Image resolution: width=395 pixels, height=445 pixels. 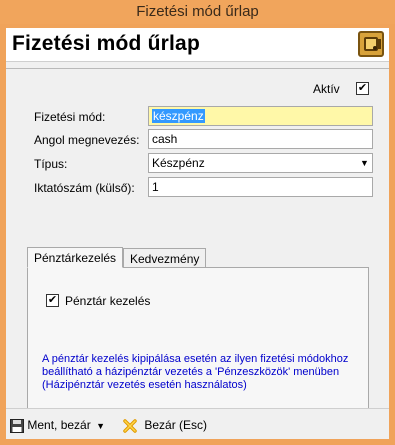 What do you see at coordinates (371, 44) in the screenshot?
I see `safe-icon` at bounding box center [371, 44].